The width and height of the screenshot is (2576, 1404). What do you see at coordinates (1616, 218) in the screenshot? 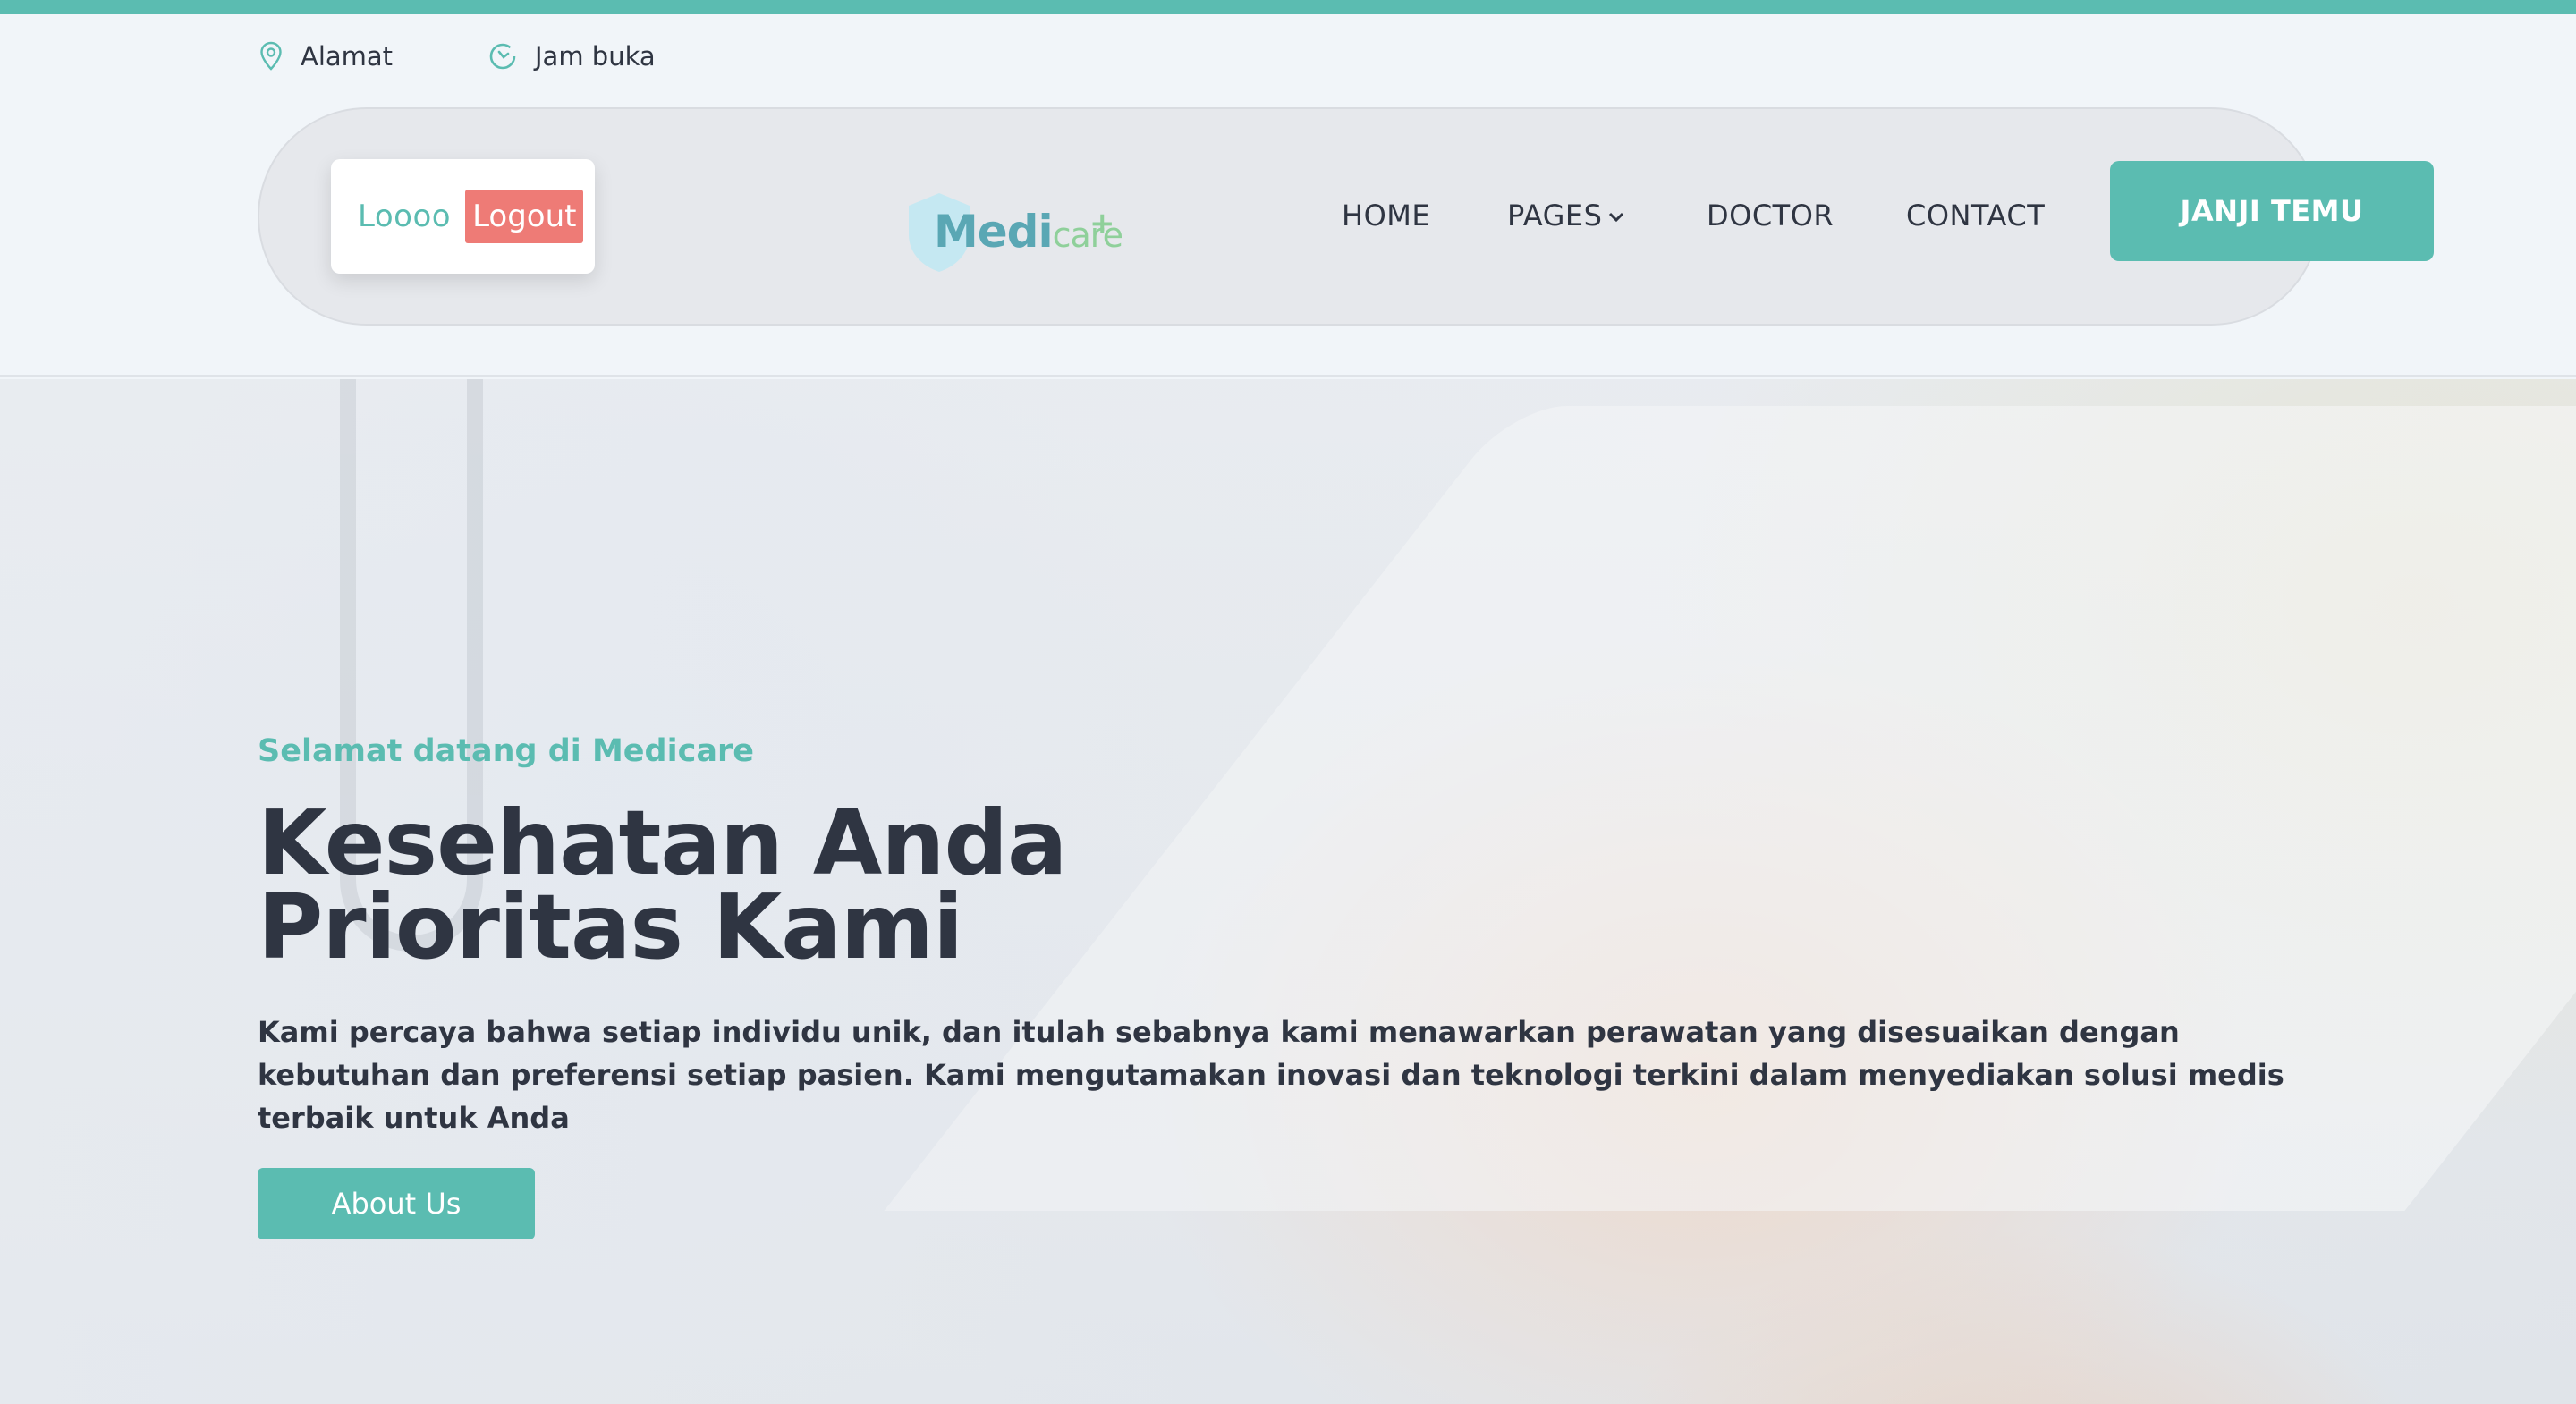
I see `chevron-down-icon` at bounding box center [1616, 218].